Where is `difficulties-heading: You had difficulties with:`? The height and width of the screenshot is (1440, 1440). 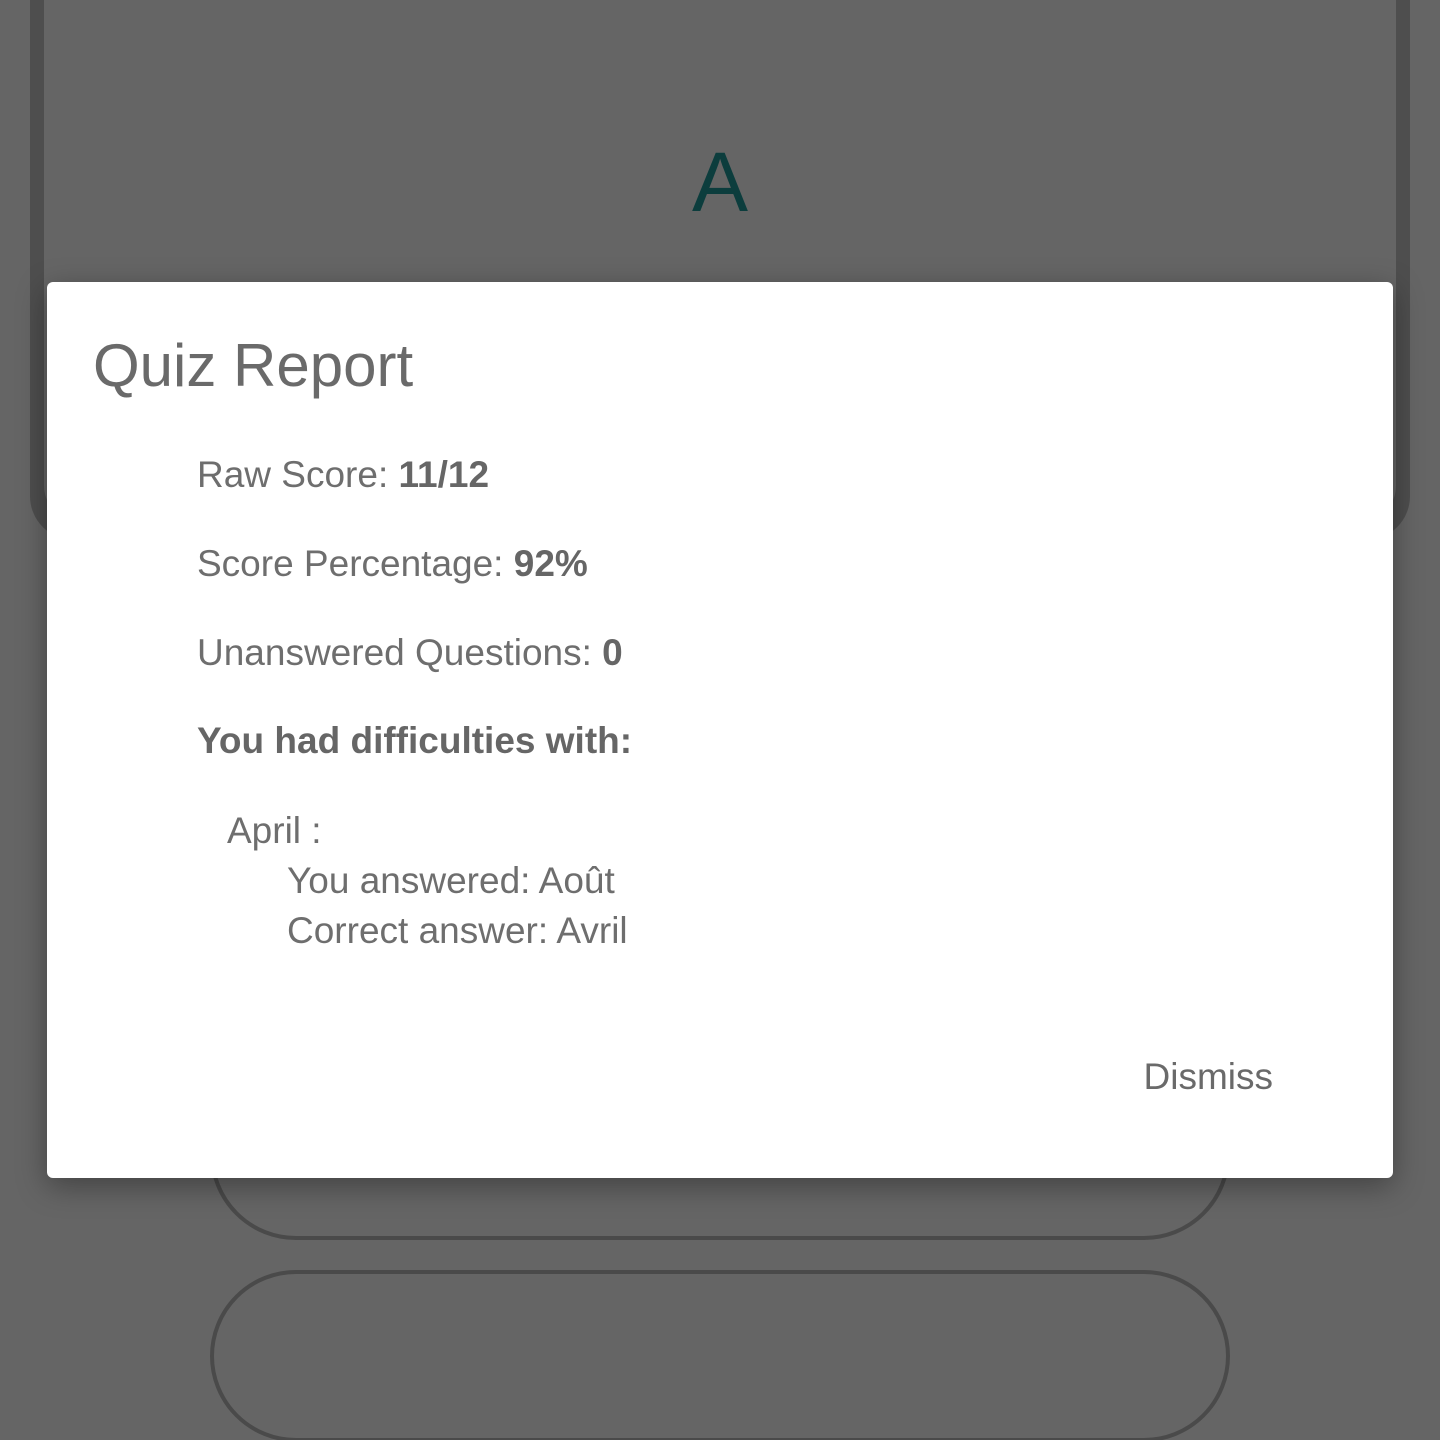
difficulties-heading: You had difficulties with: is located at coordinates (415, 740).